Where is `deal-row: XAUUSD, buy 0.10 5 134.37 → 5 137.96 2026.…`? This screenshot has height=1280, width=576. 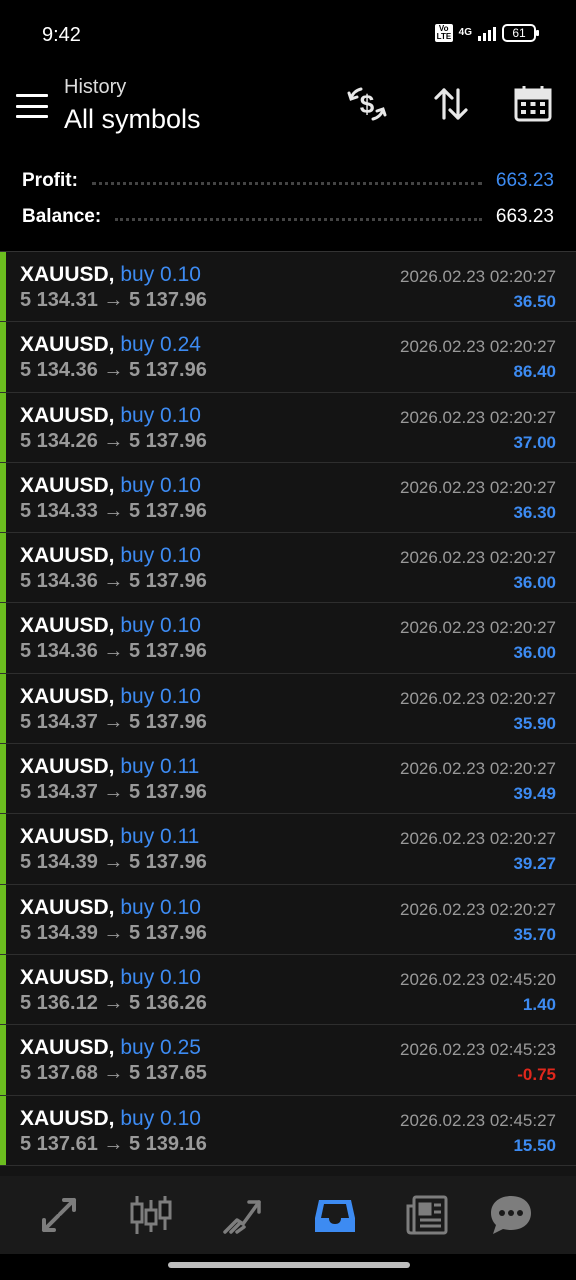
deal-row: XAUUSD, buy 0.10 5 134.37 → 5 137.96 2026.… is located at coordinates (288, 709).